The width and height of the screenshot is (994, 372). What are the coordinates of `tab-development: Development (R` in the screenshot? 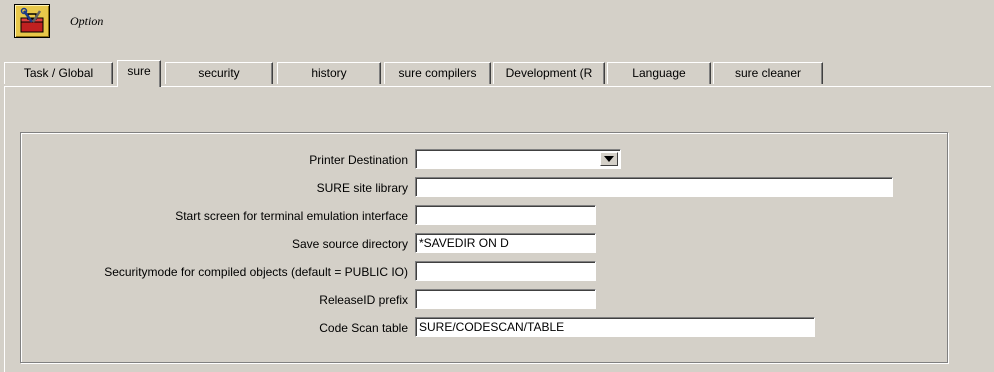 It's located at (549, 73).